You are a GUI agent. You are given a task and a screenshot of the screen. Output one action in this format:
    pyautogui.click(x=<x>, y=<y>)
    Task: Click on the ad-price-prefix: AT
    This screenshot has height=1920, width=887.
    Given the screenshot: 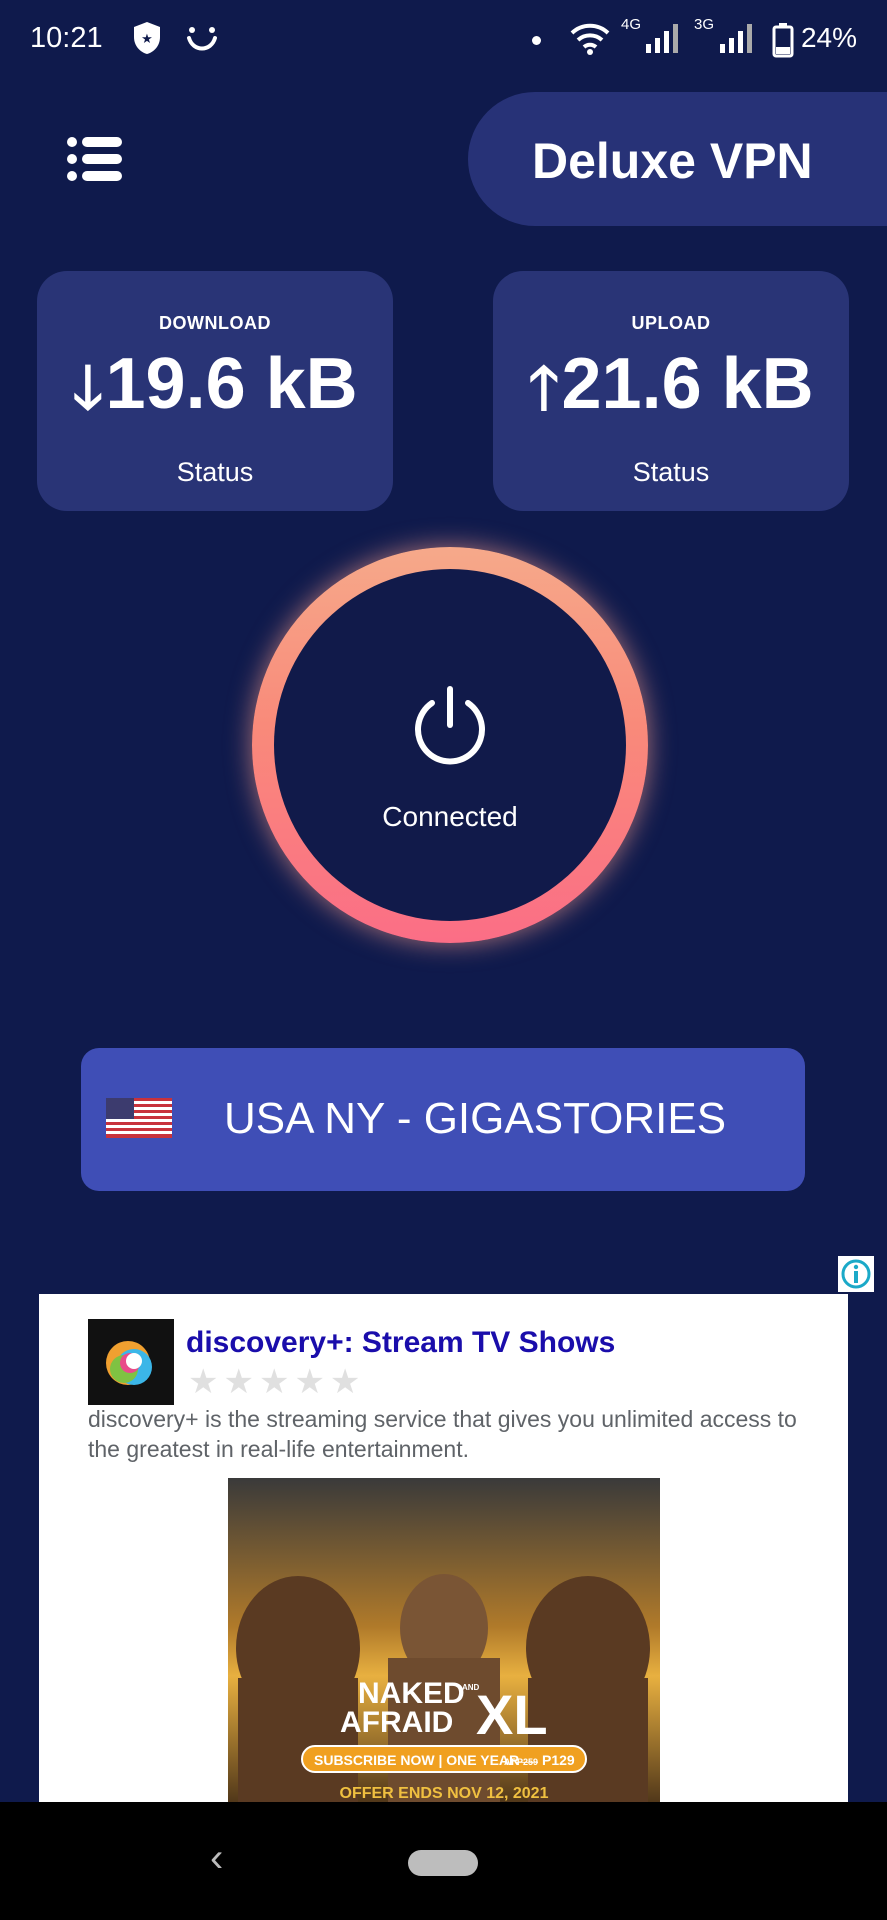 What is the action you would take?
    pyautogui.click(x=510, y=1762)
    